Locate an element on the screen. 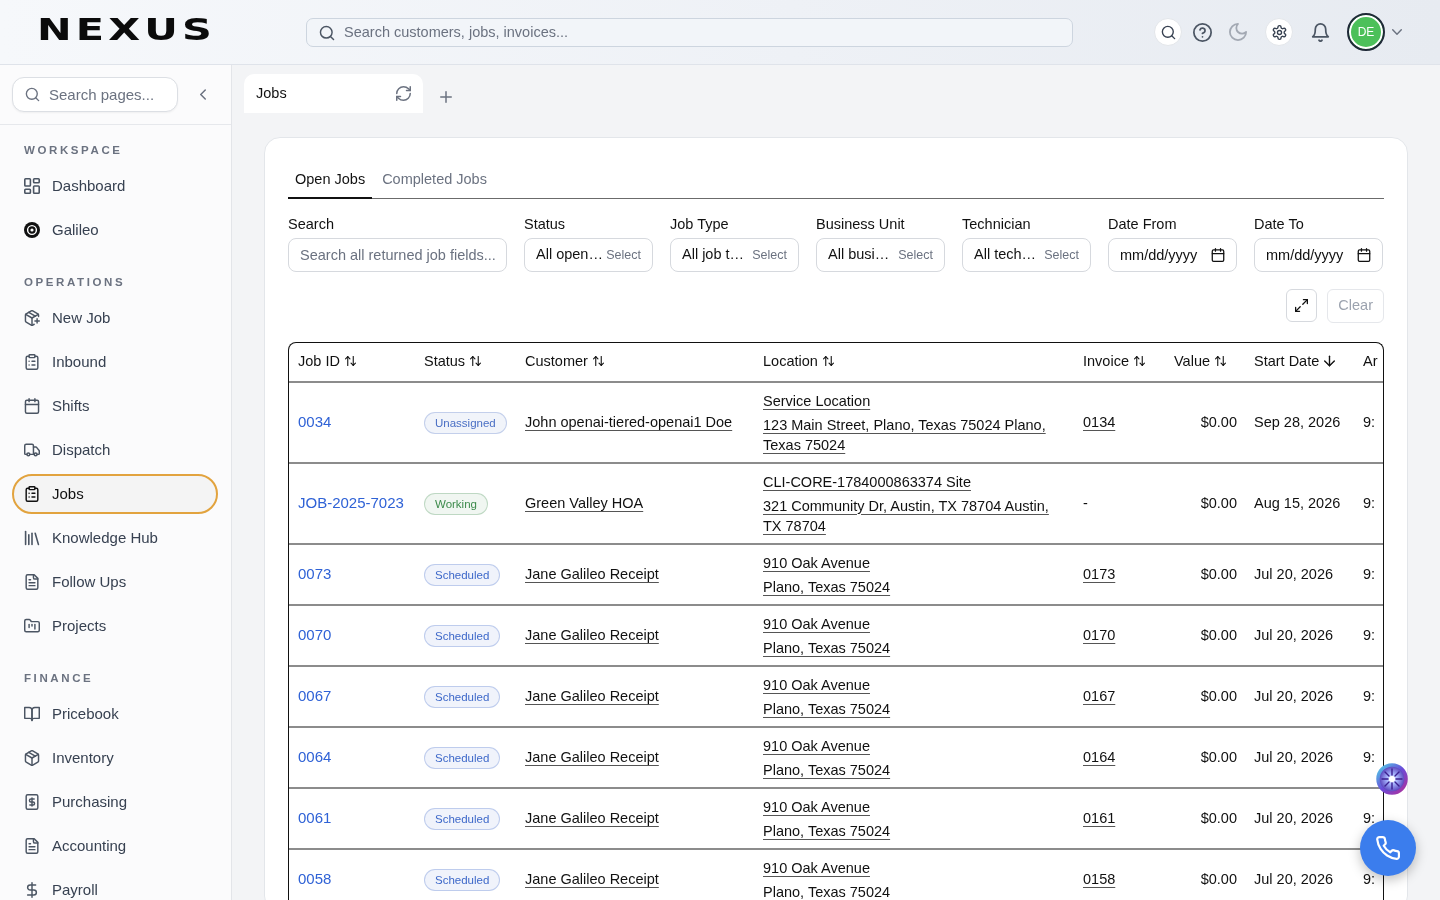 The image size is (1440, 900). job-id-link: 0034 is located at coordinates (315, 422).